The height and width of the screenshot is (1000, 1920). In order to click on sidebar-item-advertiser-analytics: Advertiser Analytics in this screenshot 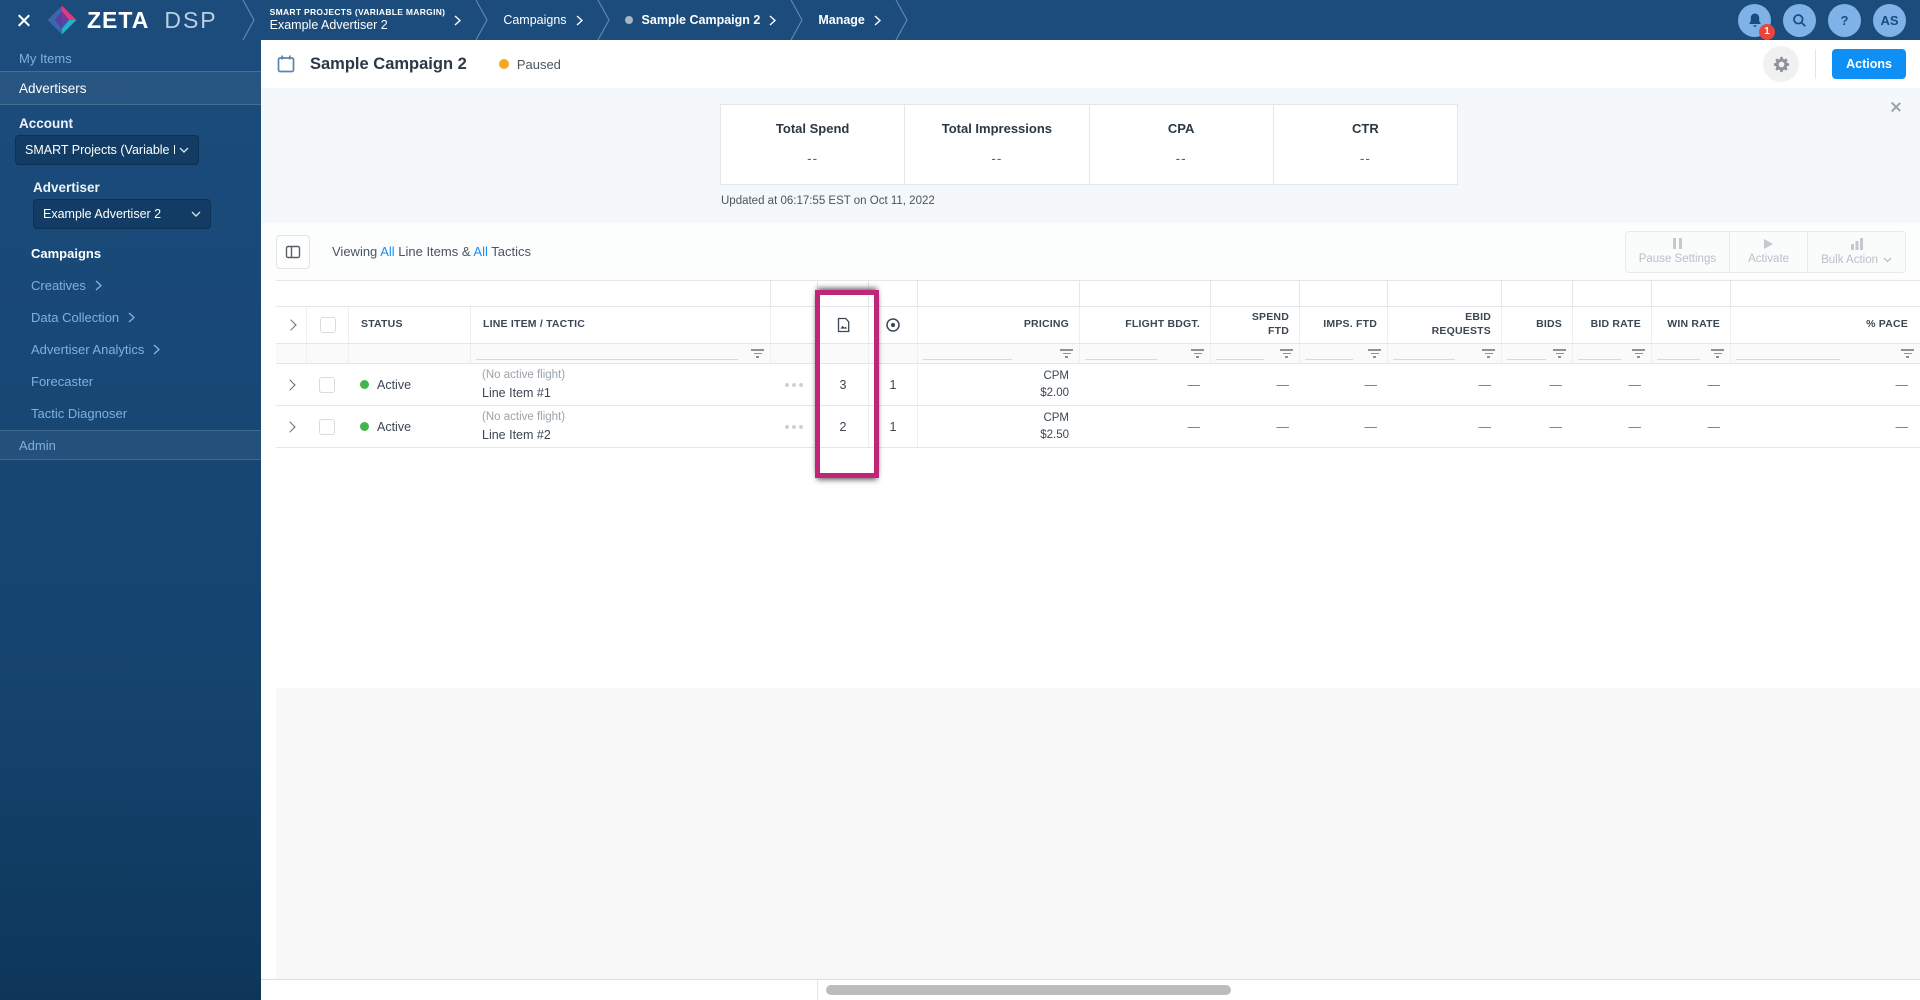, I will do `click(96, 349)`.